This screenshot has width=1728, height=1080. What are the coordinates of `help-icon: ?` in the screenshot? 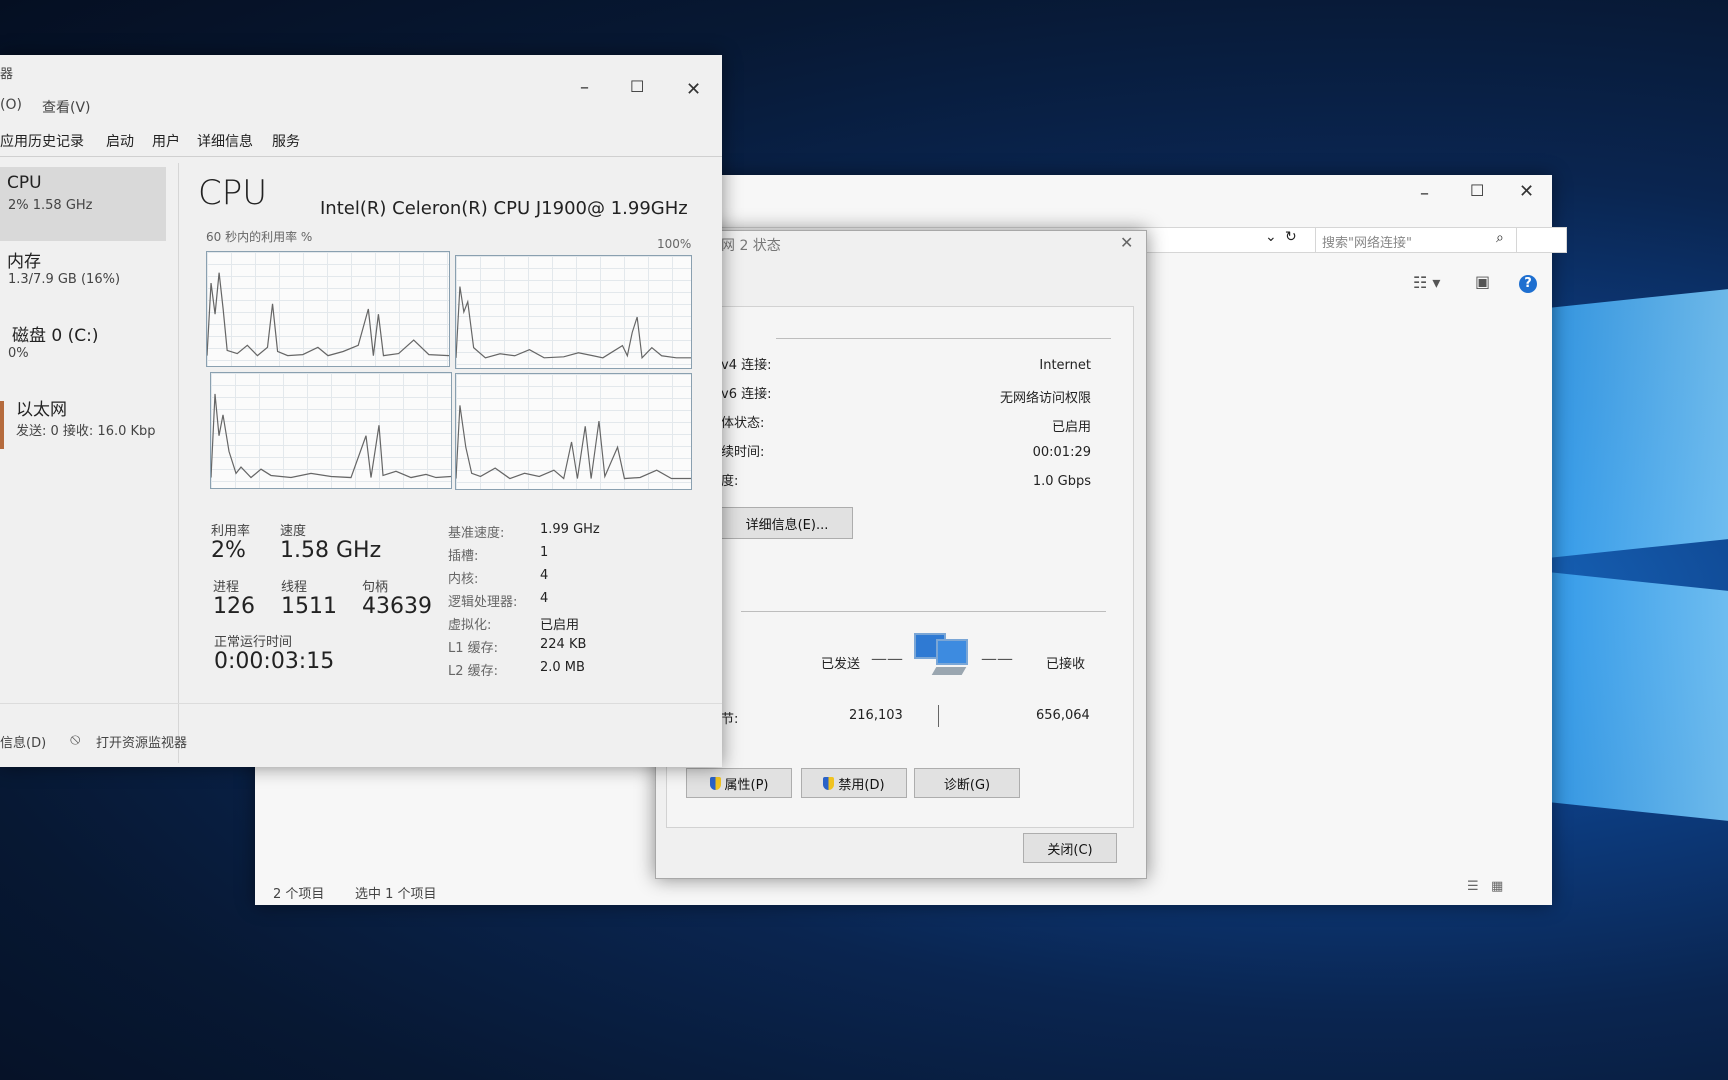 It's located at (1528, 284).